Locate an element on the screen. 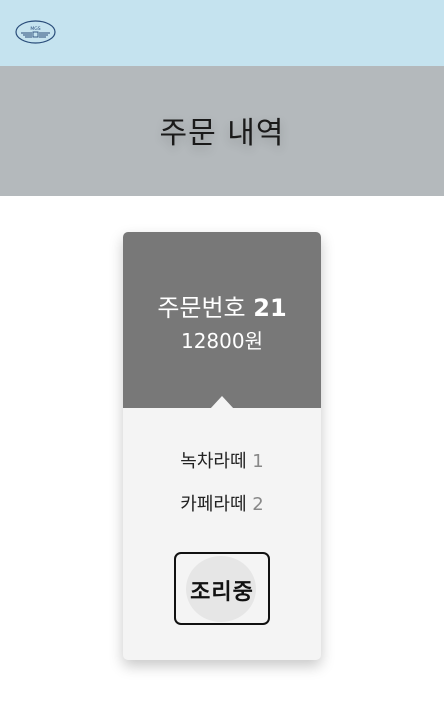 This screenshot has height=701, width=444. cooking-status-button: 조리중 is located at coordinates (222, 588).